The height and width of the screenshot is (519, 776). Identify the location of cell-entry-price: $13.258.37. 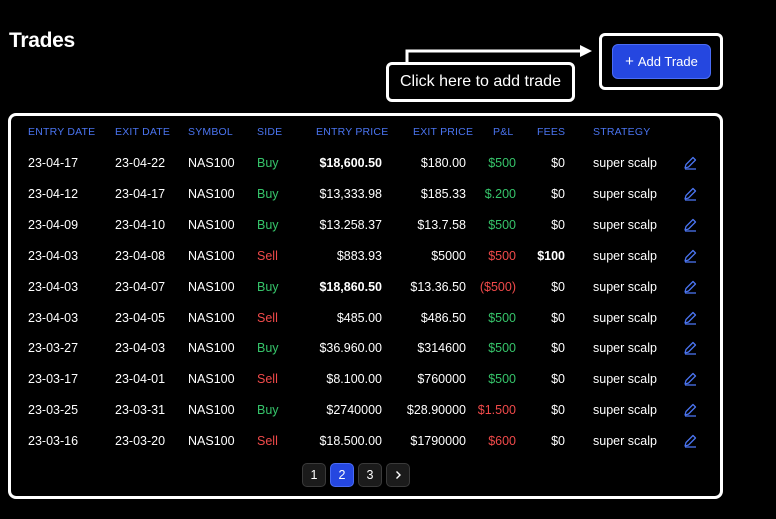
(350, 224).